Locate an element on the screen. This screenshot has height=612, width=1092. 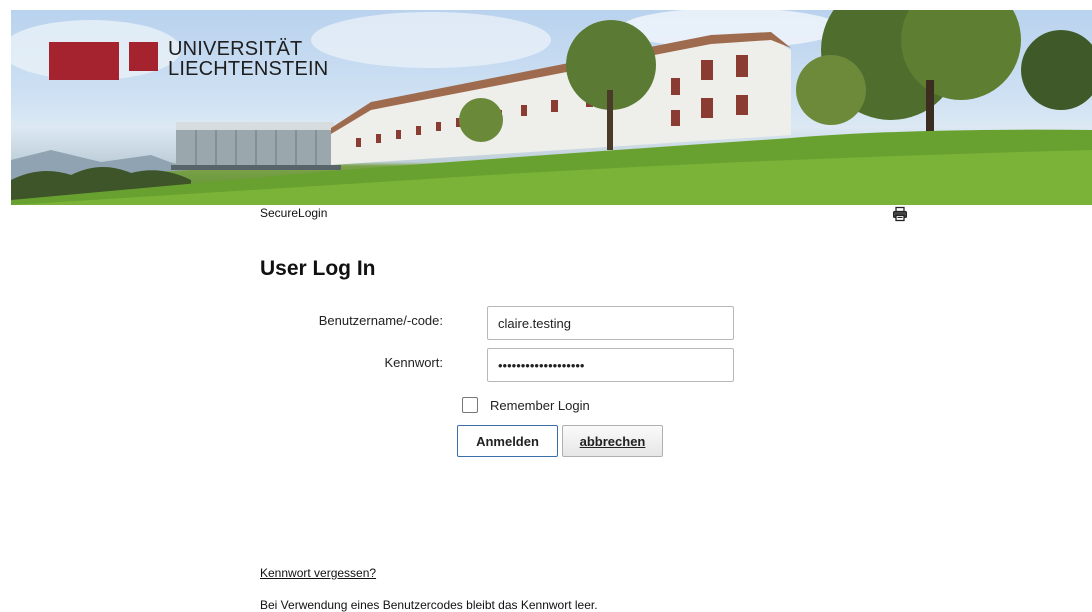
logo-square-small is located at coordinates (143, 56).